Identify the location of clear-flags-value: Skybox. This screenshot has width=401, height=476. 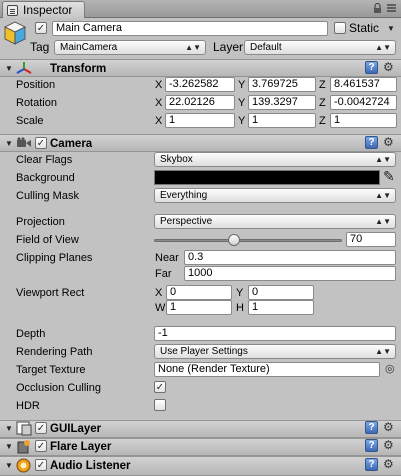
(176, 159).